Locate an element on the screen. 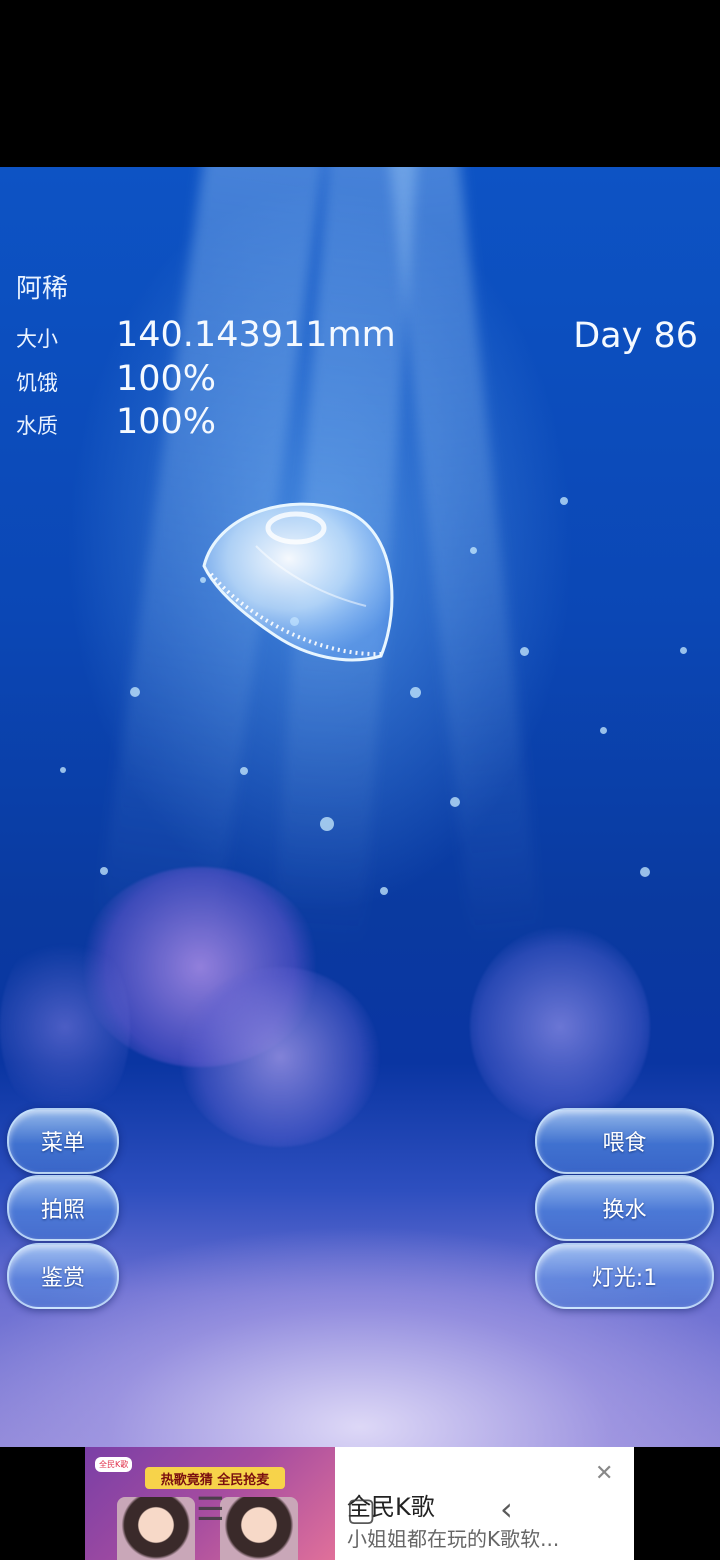  feed-button: 喂食 is located at coordinates (624, 1141).